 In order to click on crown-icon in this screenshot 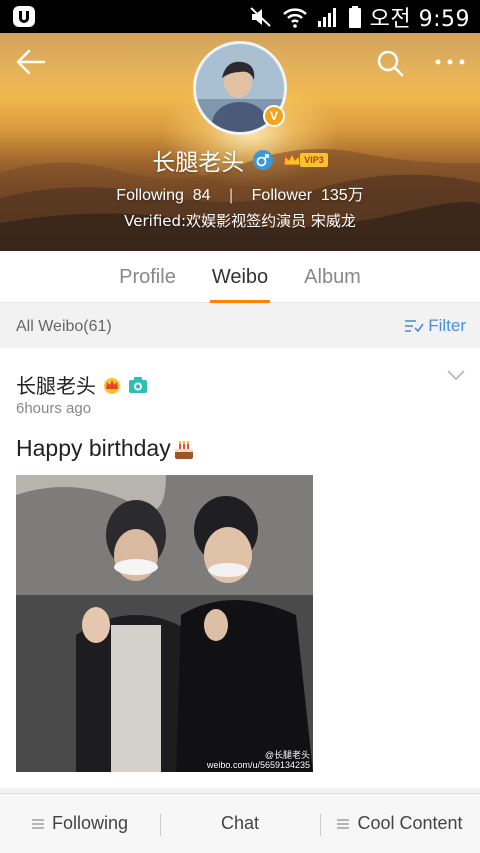, I will do `click(292, 159)`.